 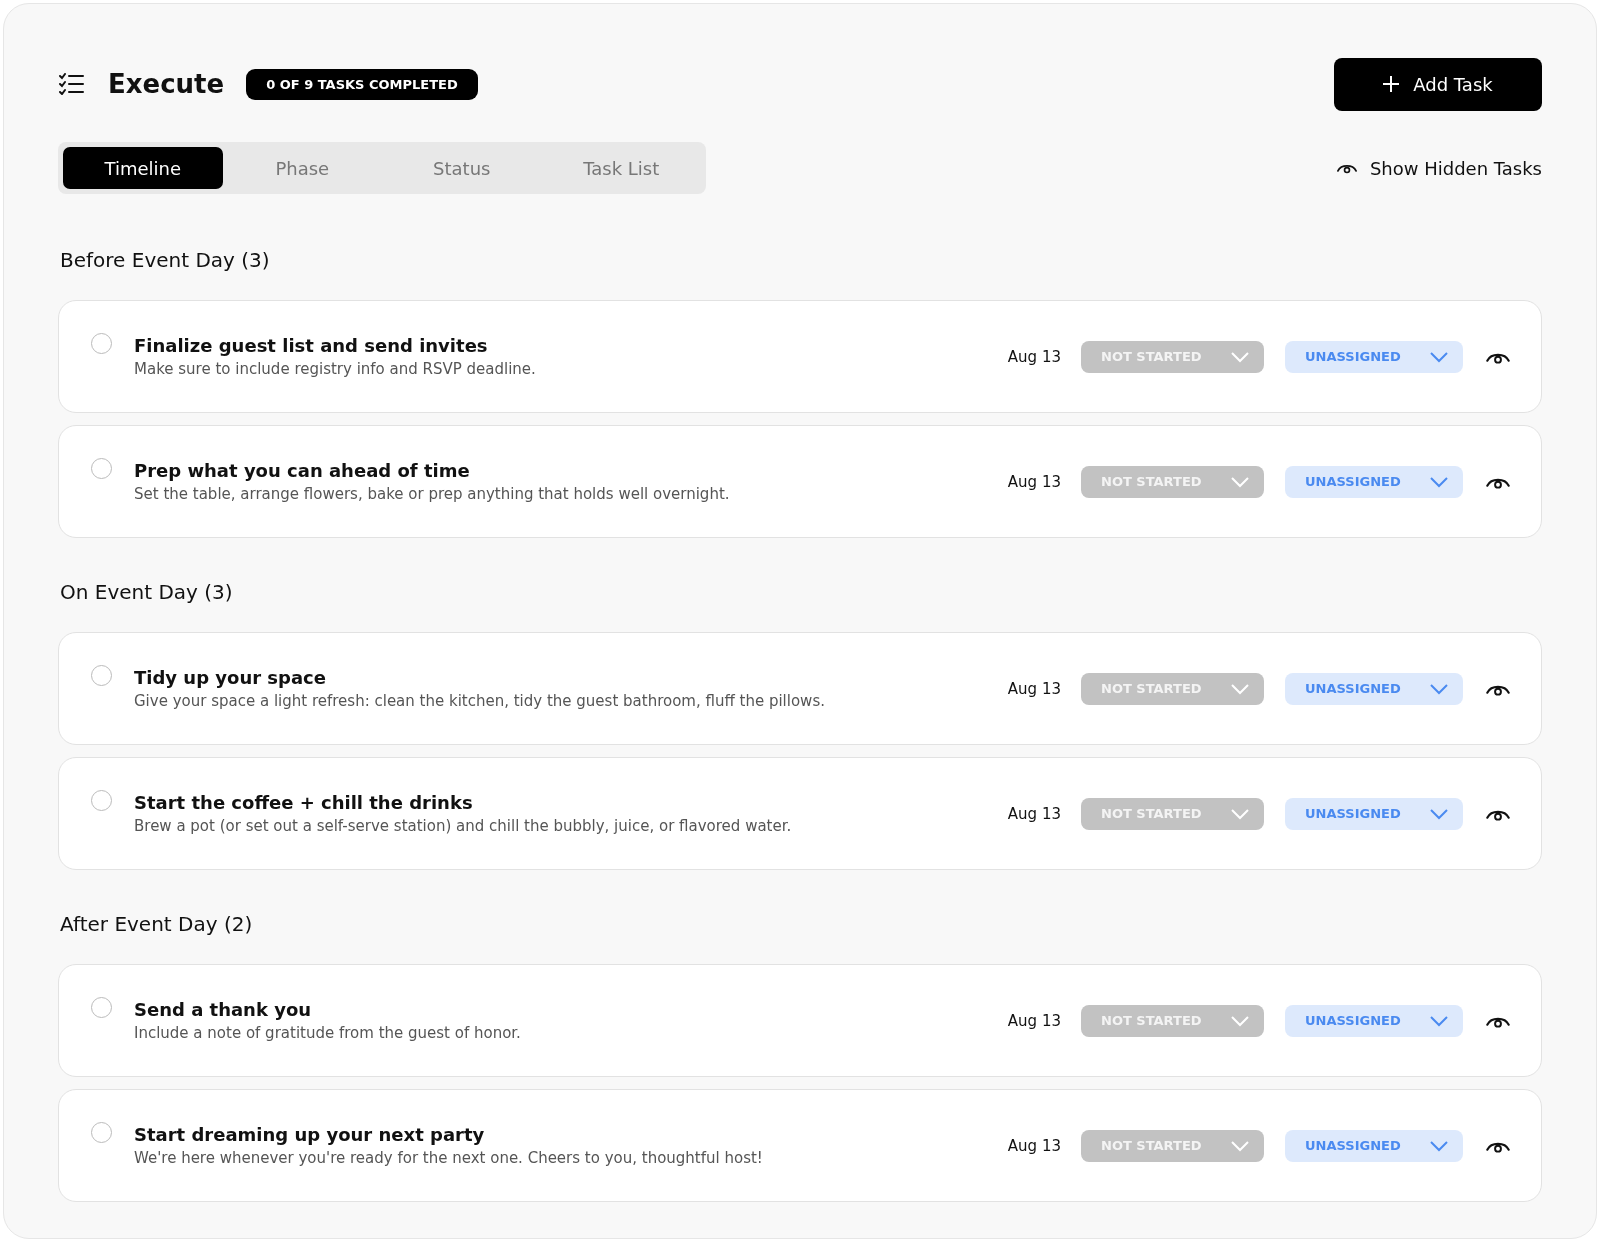 I want to click on progress-badge: 0 OF 9 TASKS COMPLETED, so click(x=362, y=84).